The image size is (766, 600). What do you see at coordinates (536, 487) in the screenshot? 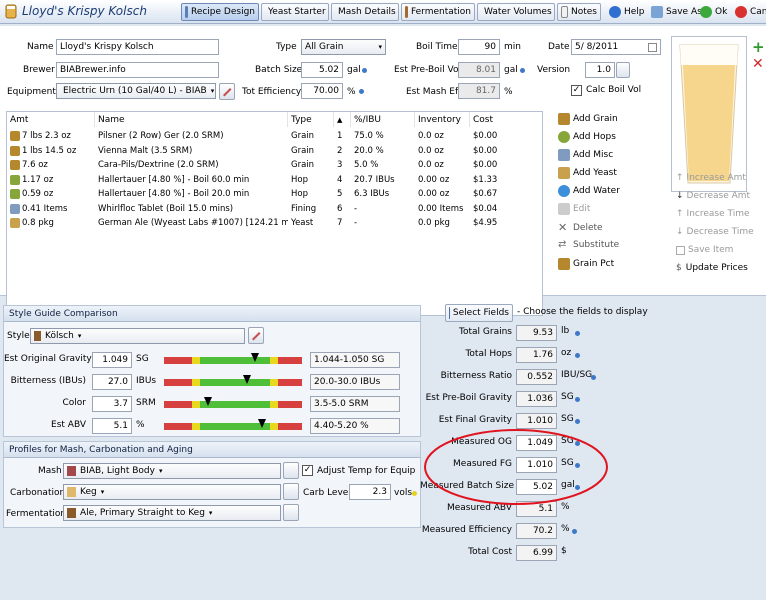
I see `stat-value: 5.02` at bounding box center [536, 487].